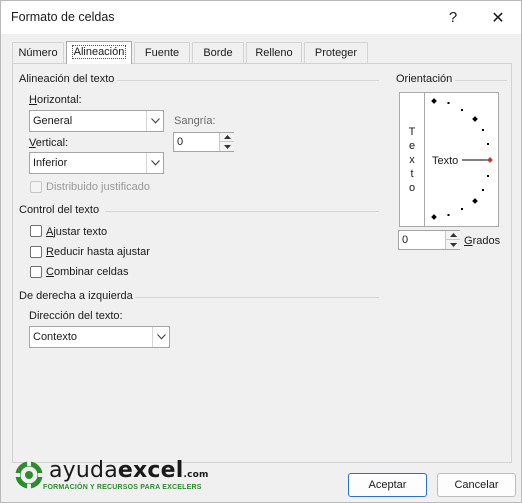 The image size is (522, 503). Describe the element at coordinates (387, 485) in the screenshot. I see `ok-button: Aceptar` at that location.